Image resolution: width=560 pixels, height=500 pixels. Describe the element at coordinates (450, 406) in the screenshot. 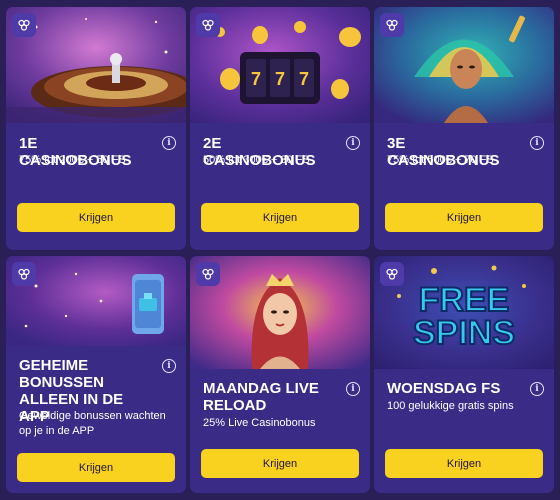

I see `card-description: 100 gelukkige gratis spins` at that location.